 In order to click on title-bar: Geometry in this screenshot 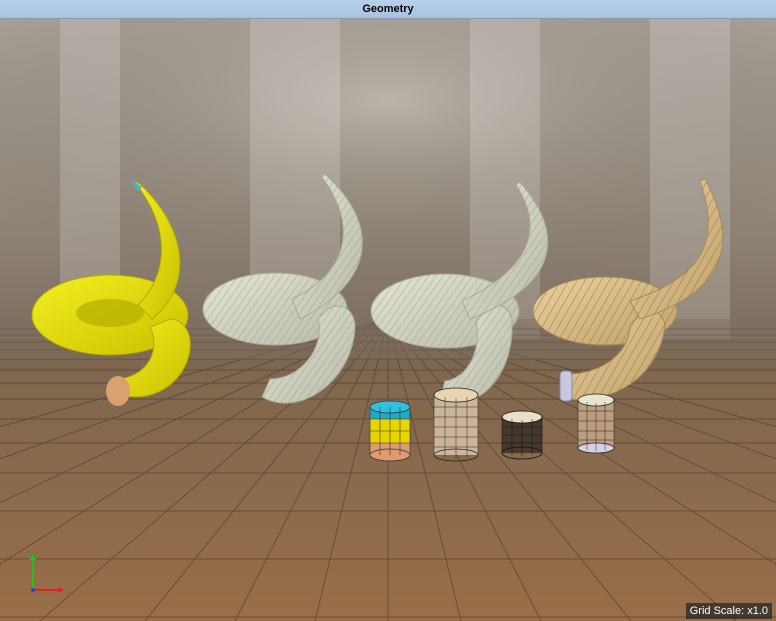, I will do `click(388, 9)`.